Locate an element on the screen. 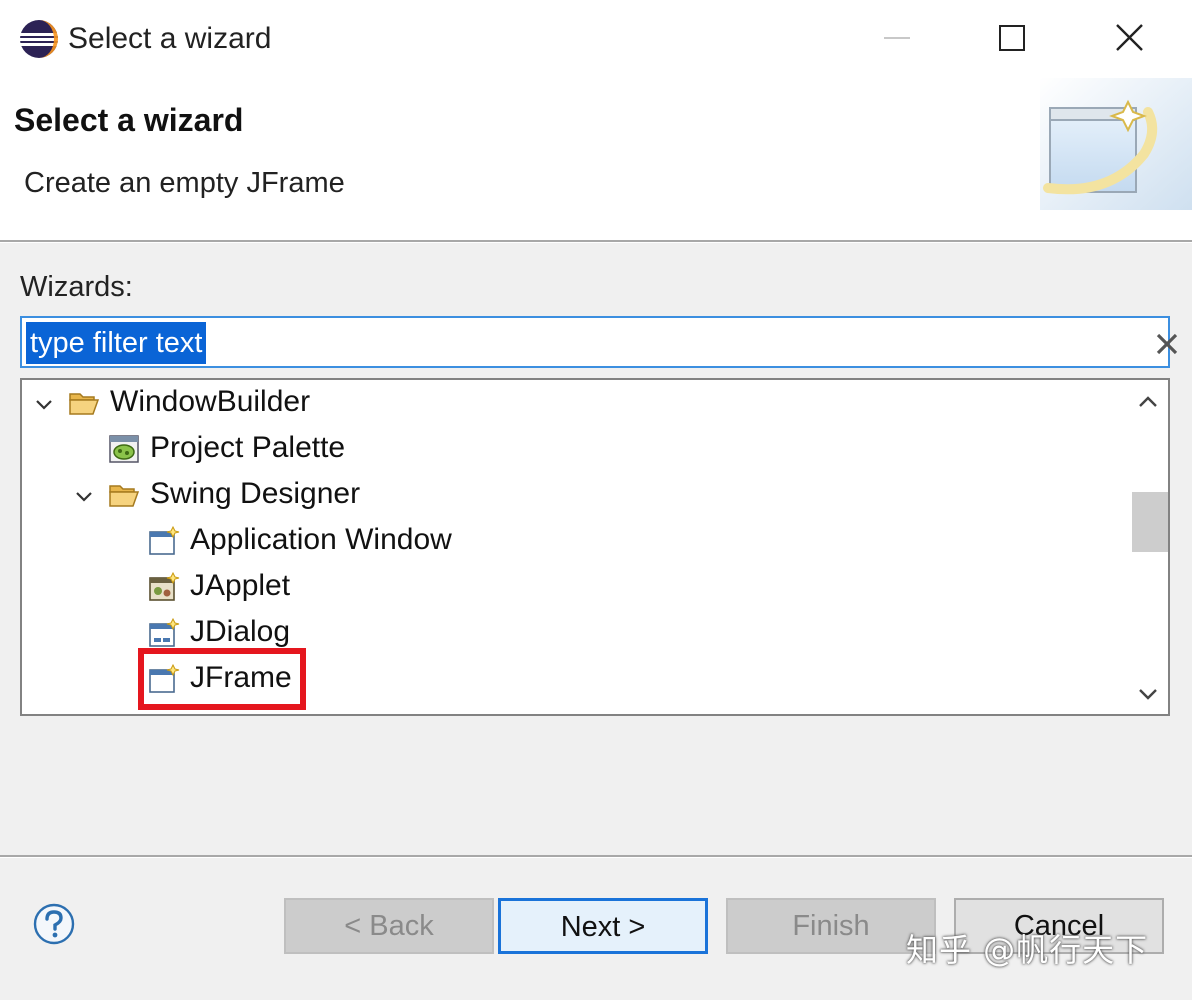 The width and height of the screenshot is (1192, 1000). help-icon is located at coordinates (54, 924).